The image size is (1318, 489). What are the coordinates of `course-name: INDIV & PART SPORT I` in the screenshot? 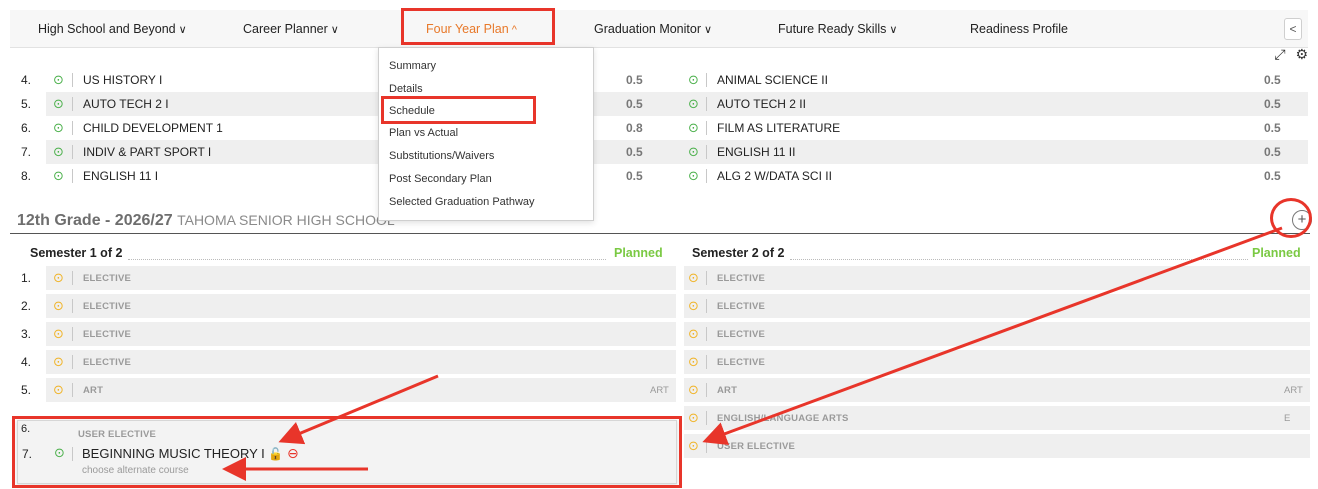 It's located at (147, 152).